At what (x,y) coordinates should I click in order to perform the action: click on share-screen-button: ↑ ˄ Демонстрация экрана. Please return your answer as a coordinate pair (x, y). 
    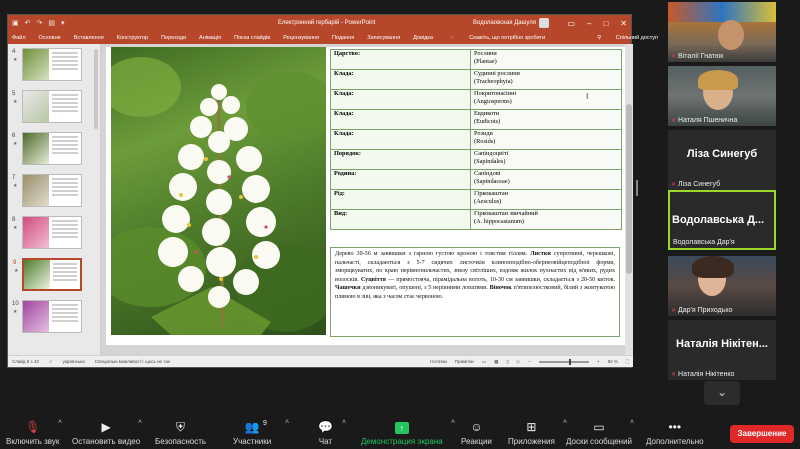
    Looking at the image, I should click on (408, 432).